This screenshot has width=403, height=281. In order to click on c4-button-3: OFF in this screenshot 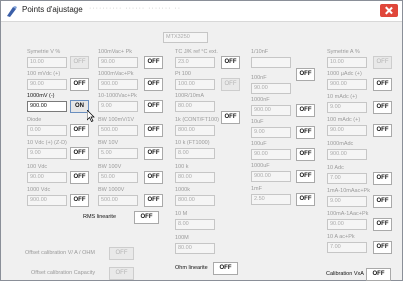, I will do `click(305, 154)`.